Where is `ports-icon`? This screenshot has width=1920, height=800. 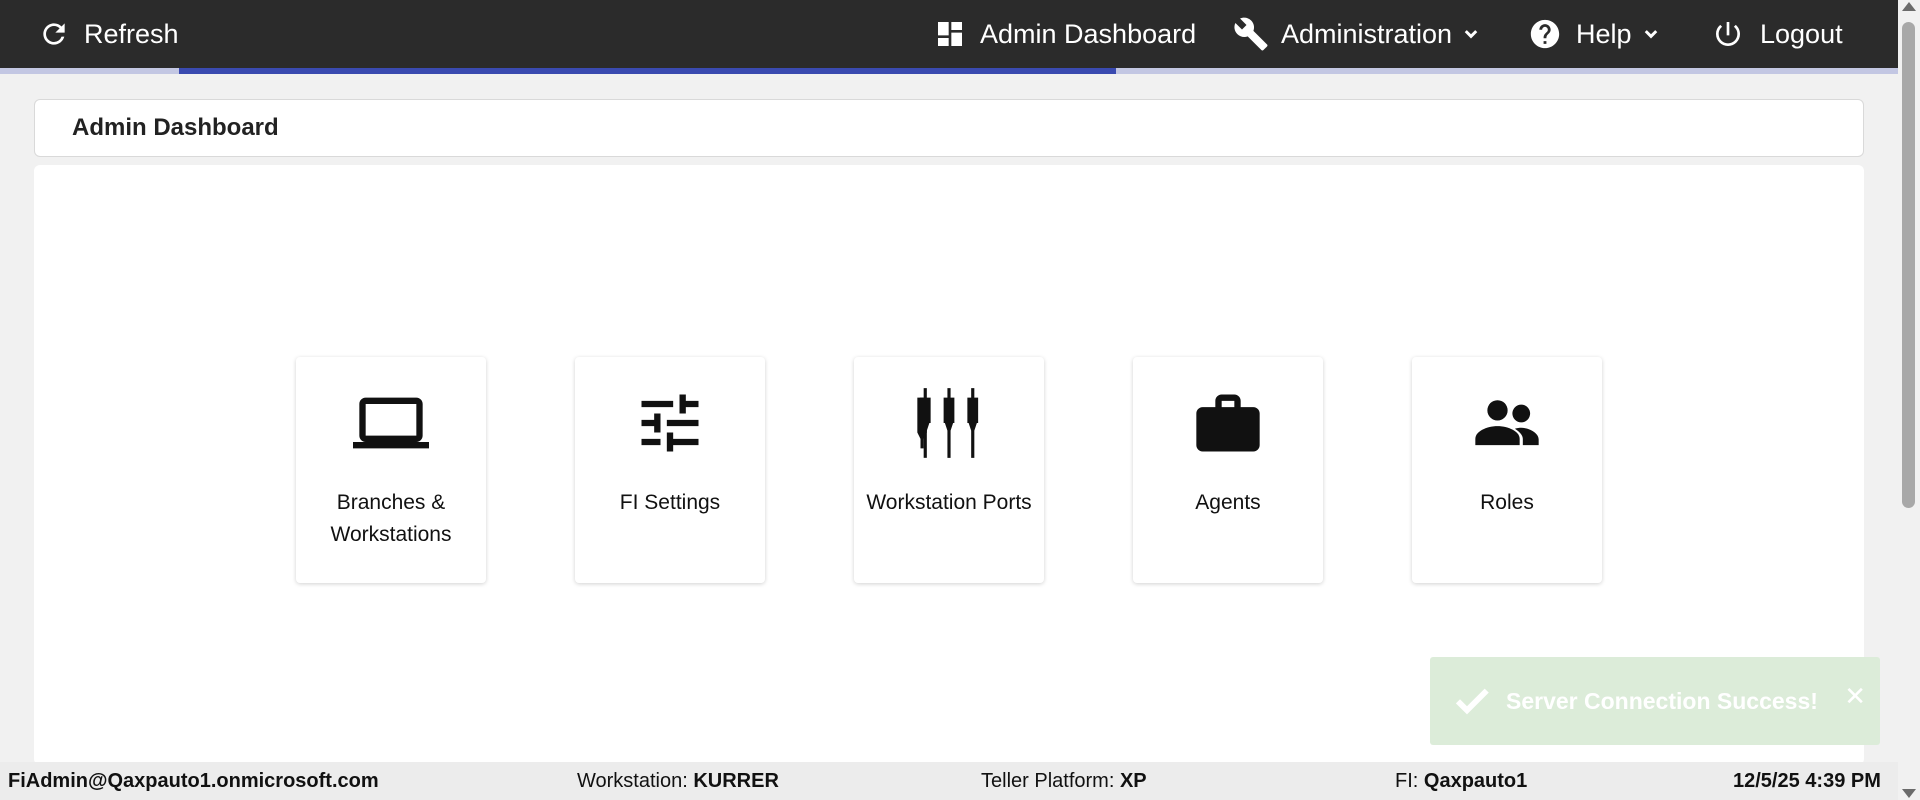
ports-icon is located at coordinates (949, 423).